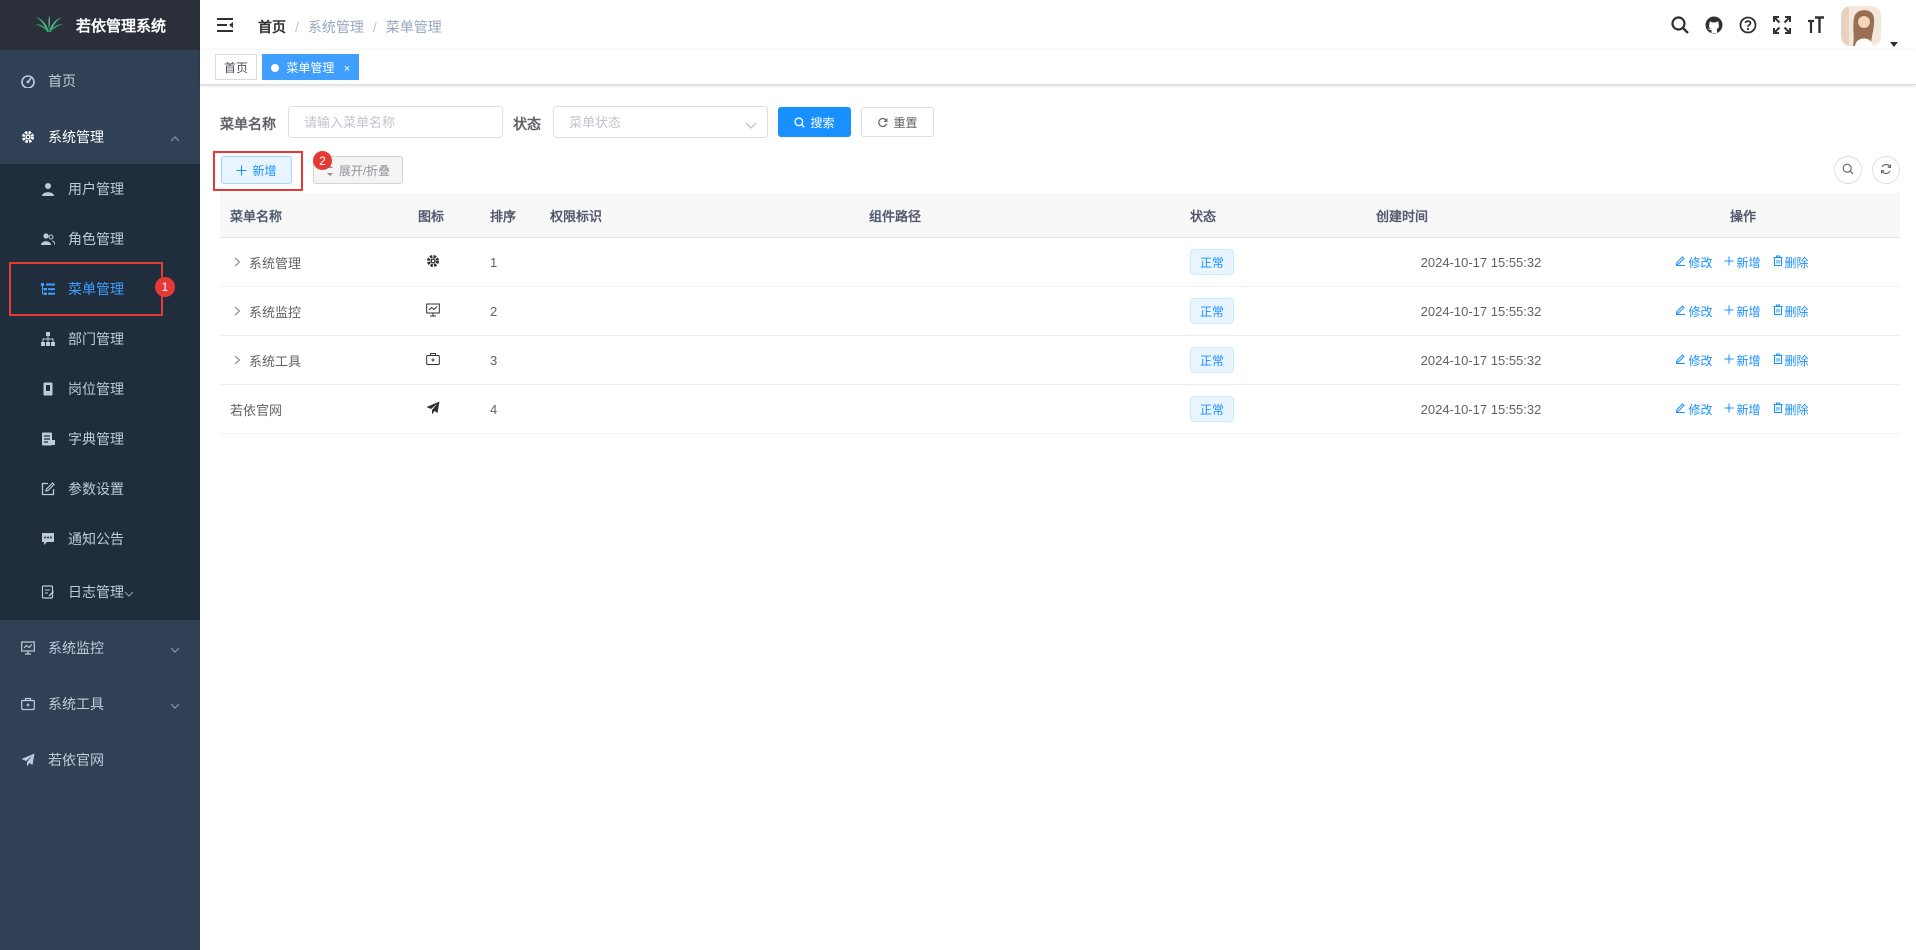 The image size is (1916, 950). What do you see at coordinates (1680, 25) in the screenshot?
I see `search-icon` at bounding box center [1680, 25].